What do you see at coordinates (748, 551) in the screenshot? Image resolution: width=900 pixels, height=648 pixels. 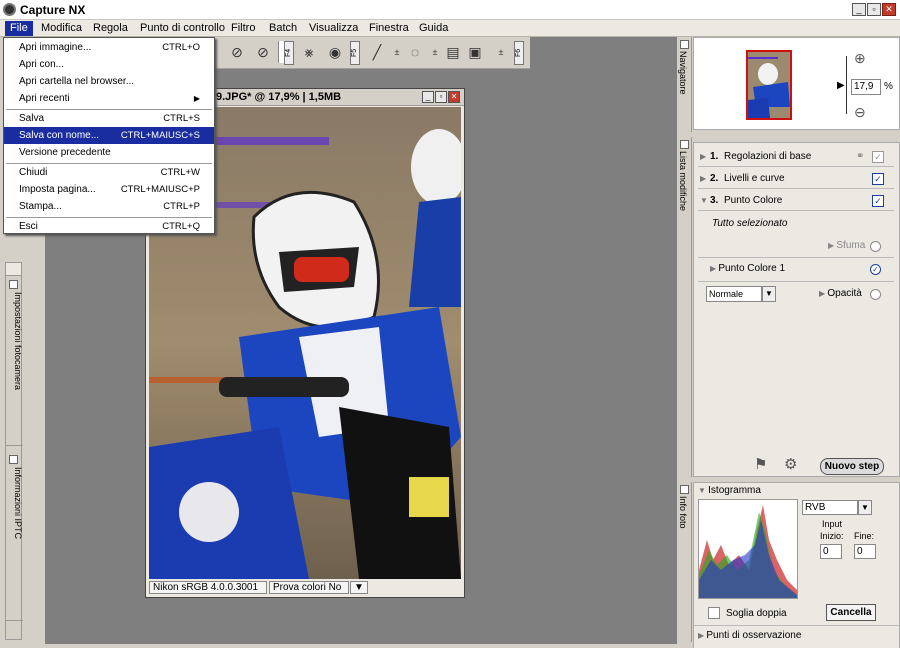 I see `histogram-curves` at bounding box center [748, 551].